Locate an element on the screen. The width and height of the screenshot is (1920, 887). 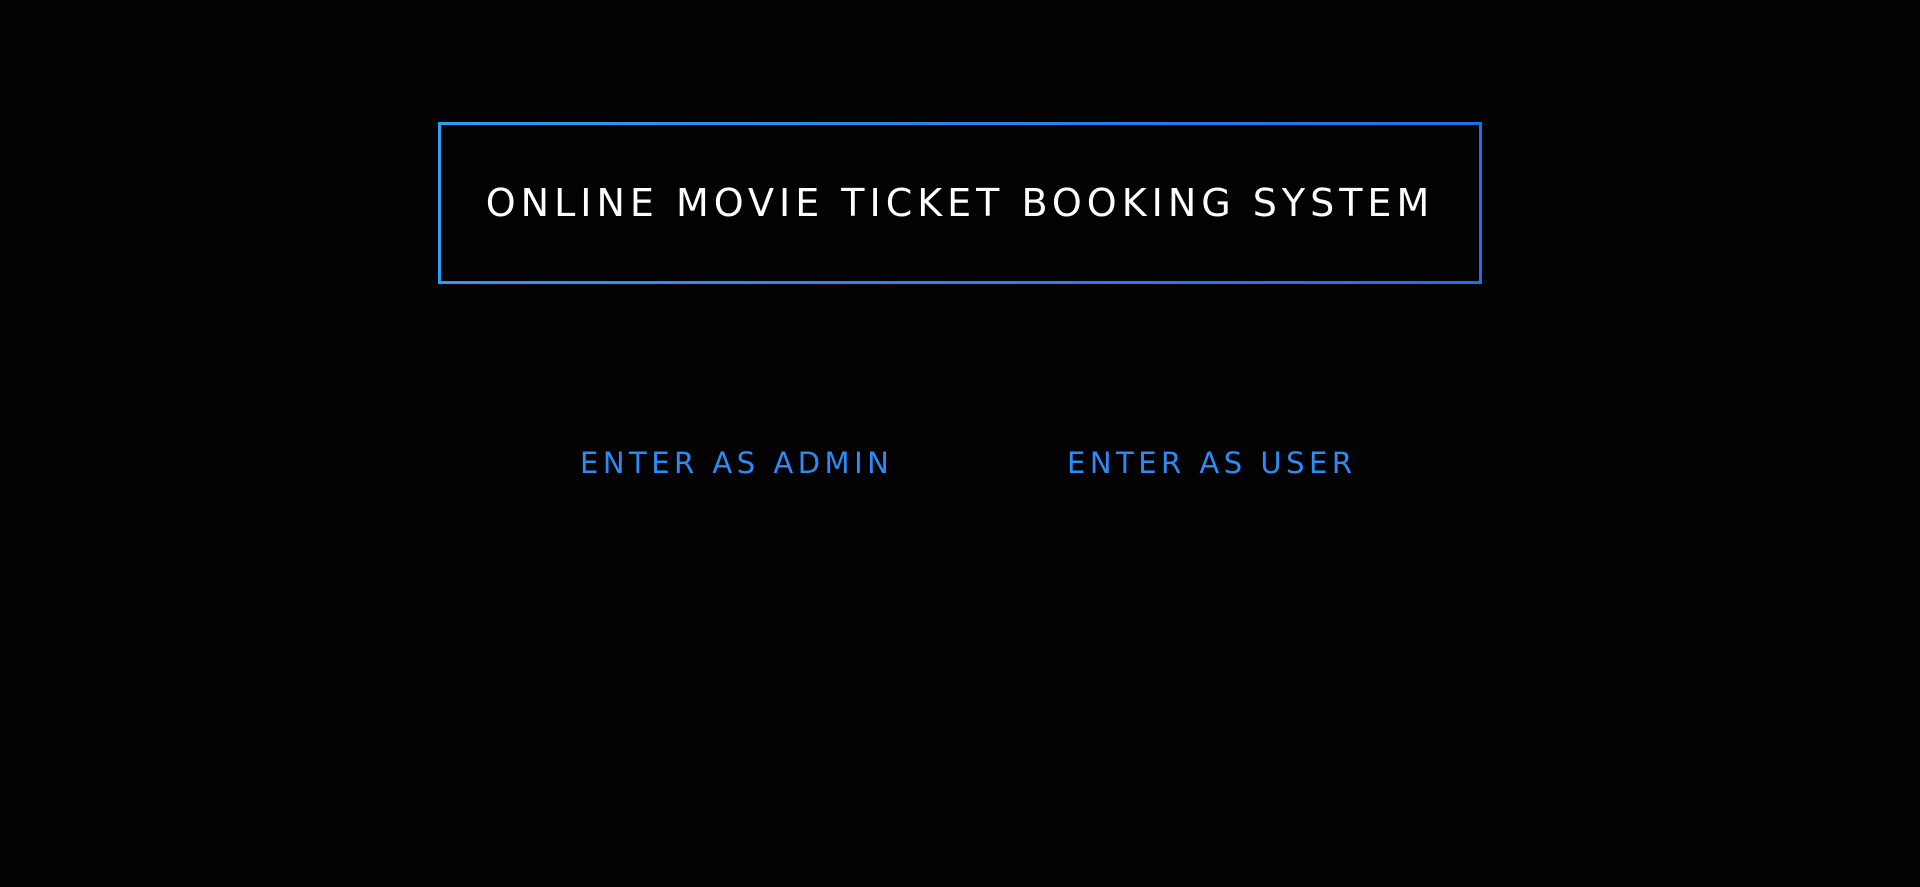
title-banner: ONLINE MOVIE TICKET BOOKING SYSTEM is located at coordinates (960, 203).